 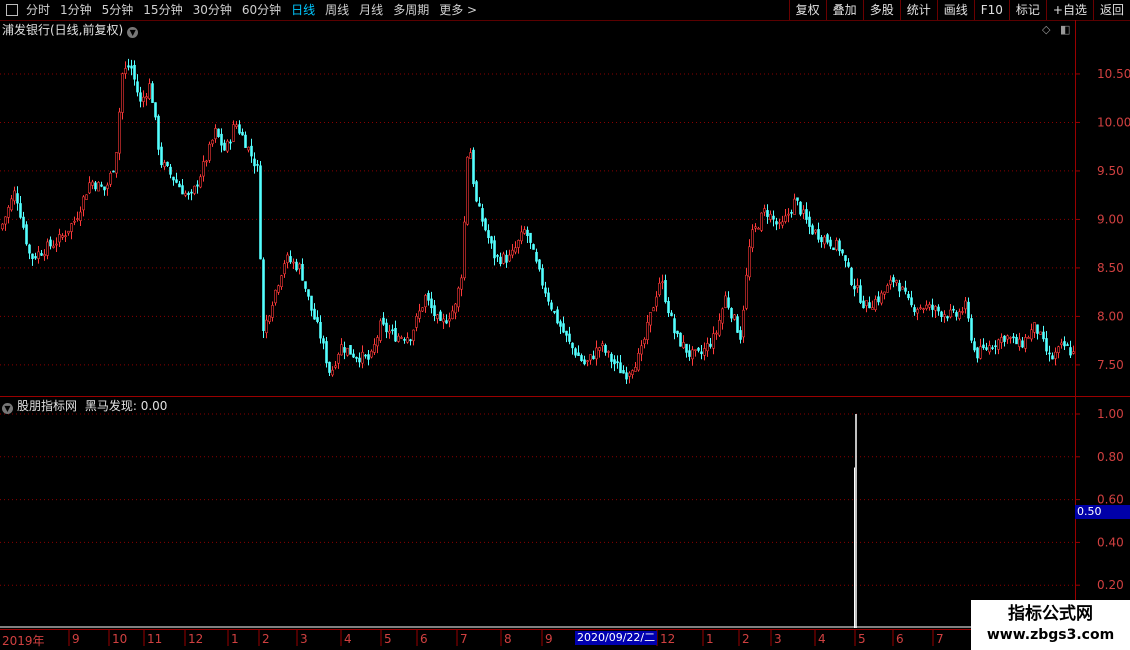 What do you see at coordinates (424, 639) in the screenshot?
I see `date-label-10: 6` at bounding box center [424, 639].